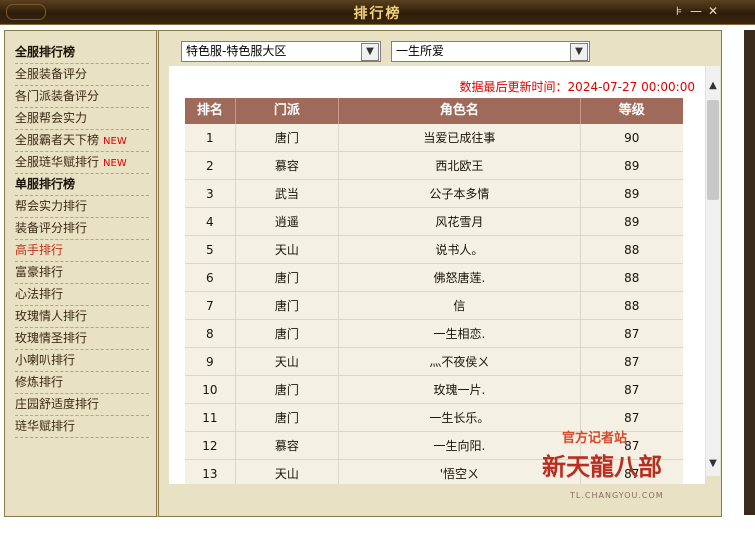 This screenshot has height=537, width=755. What do you see at coordinates (82, 119) in the screenshot?
I see `sidebar-item: 全服帮会实力` at bounding box center [82, 119].